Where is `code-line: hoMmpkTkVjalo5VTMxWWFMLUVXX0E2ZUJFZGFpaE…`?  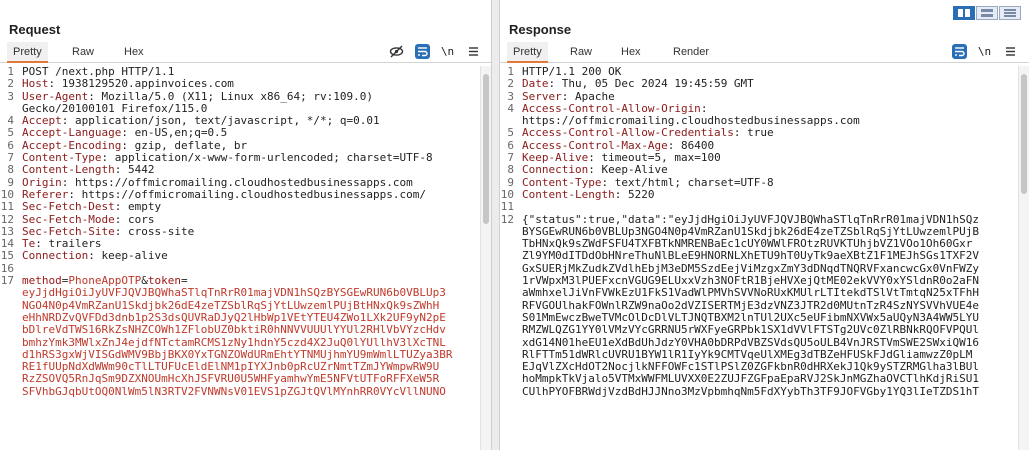 code-line: hoMmpkTkVjalo5VTMxWWFMLUVXX0E2ZUJFZGFpaE… is located at coordinates (764, 379).